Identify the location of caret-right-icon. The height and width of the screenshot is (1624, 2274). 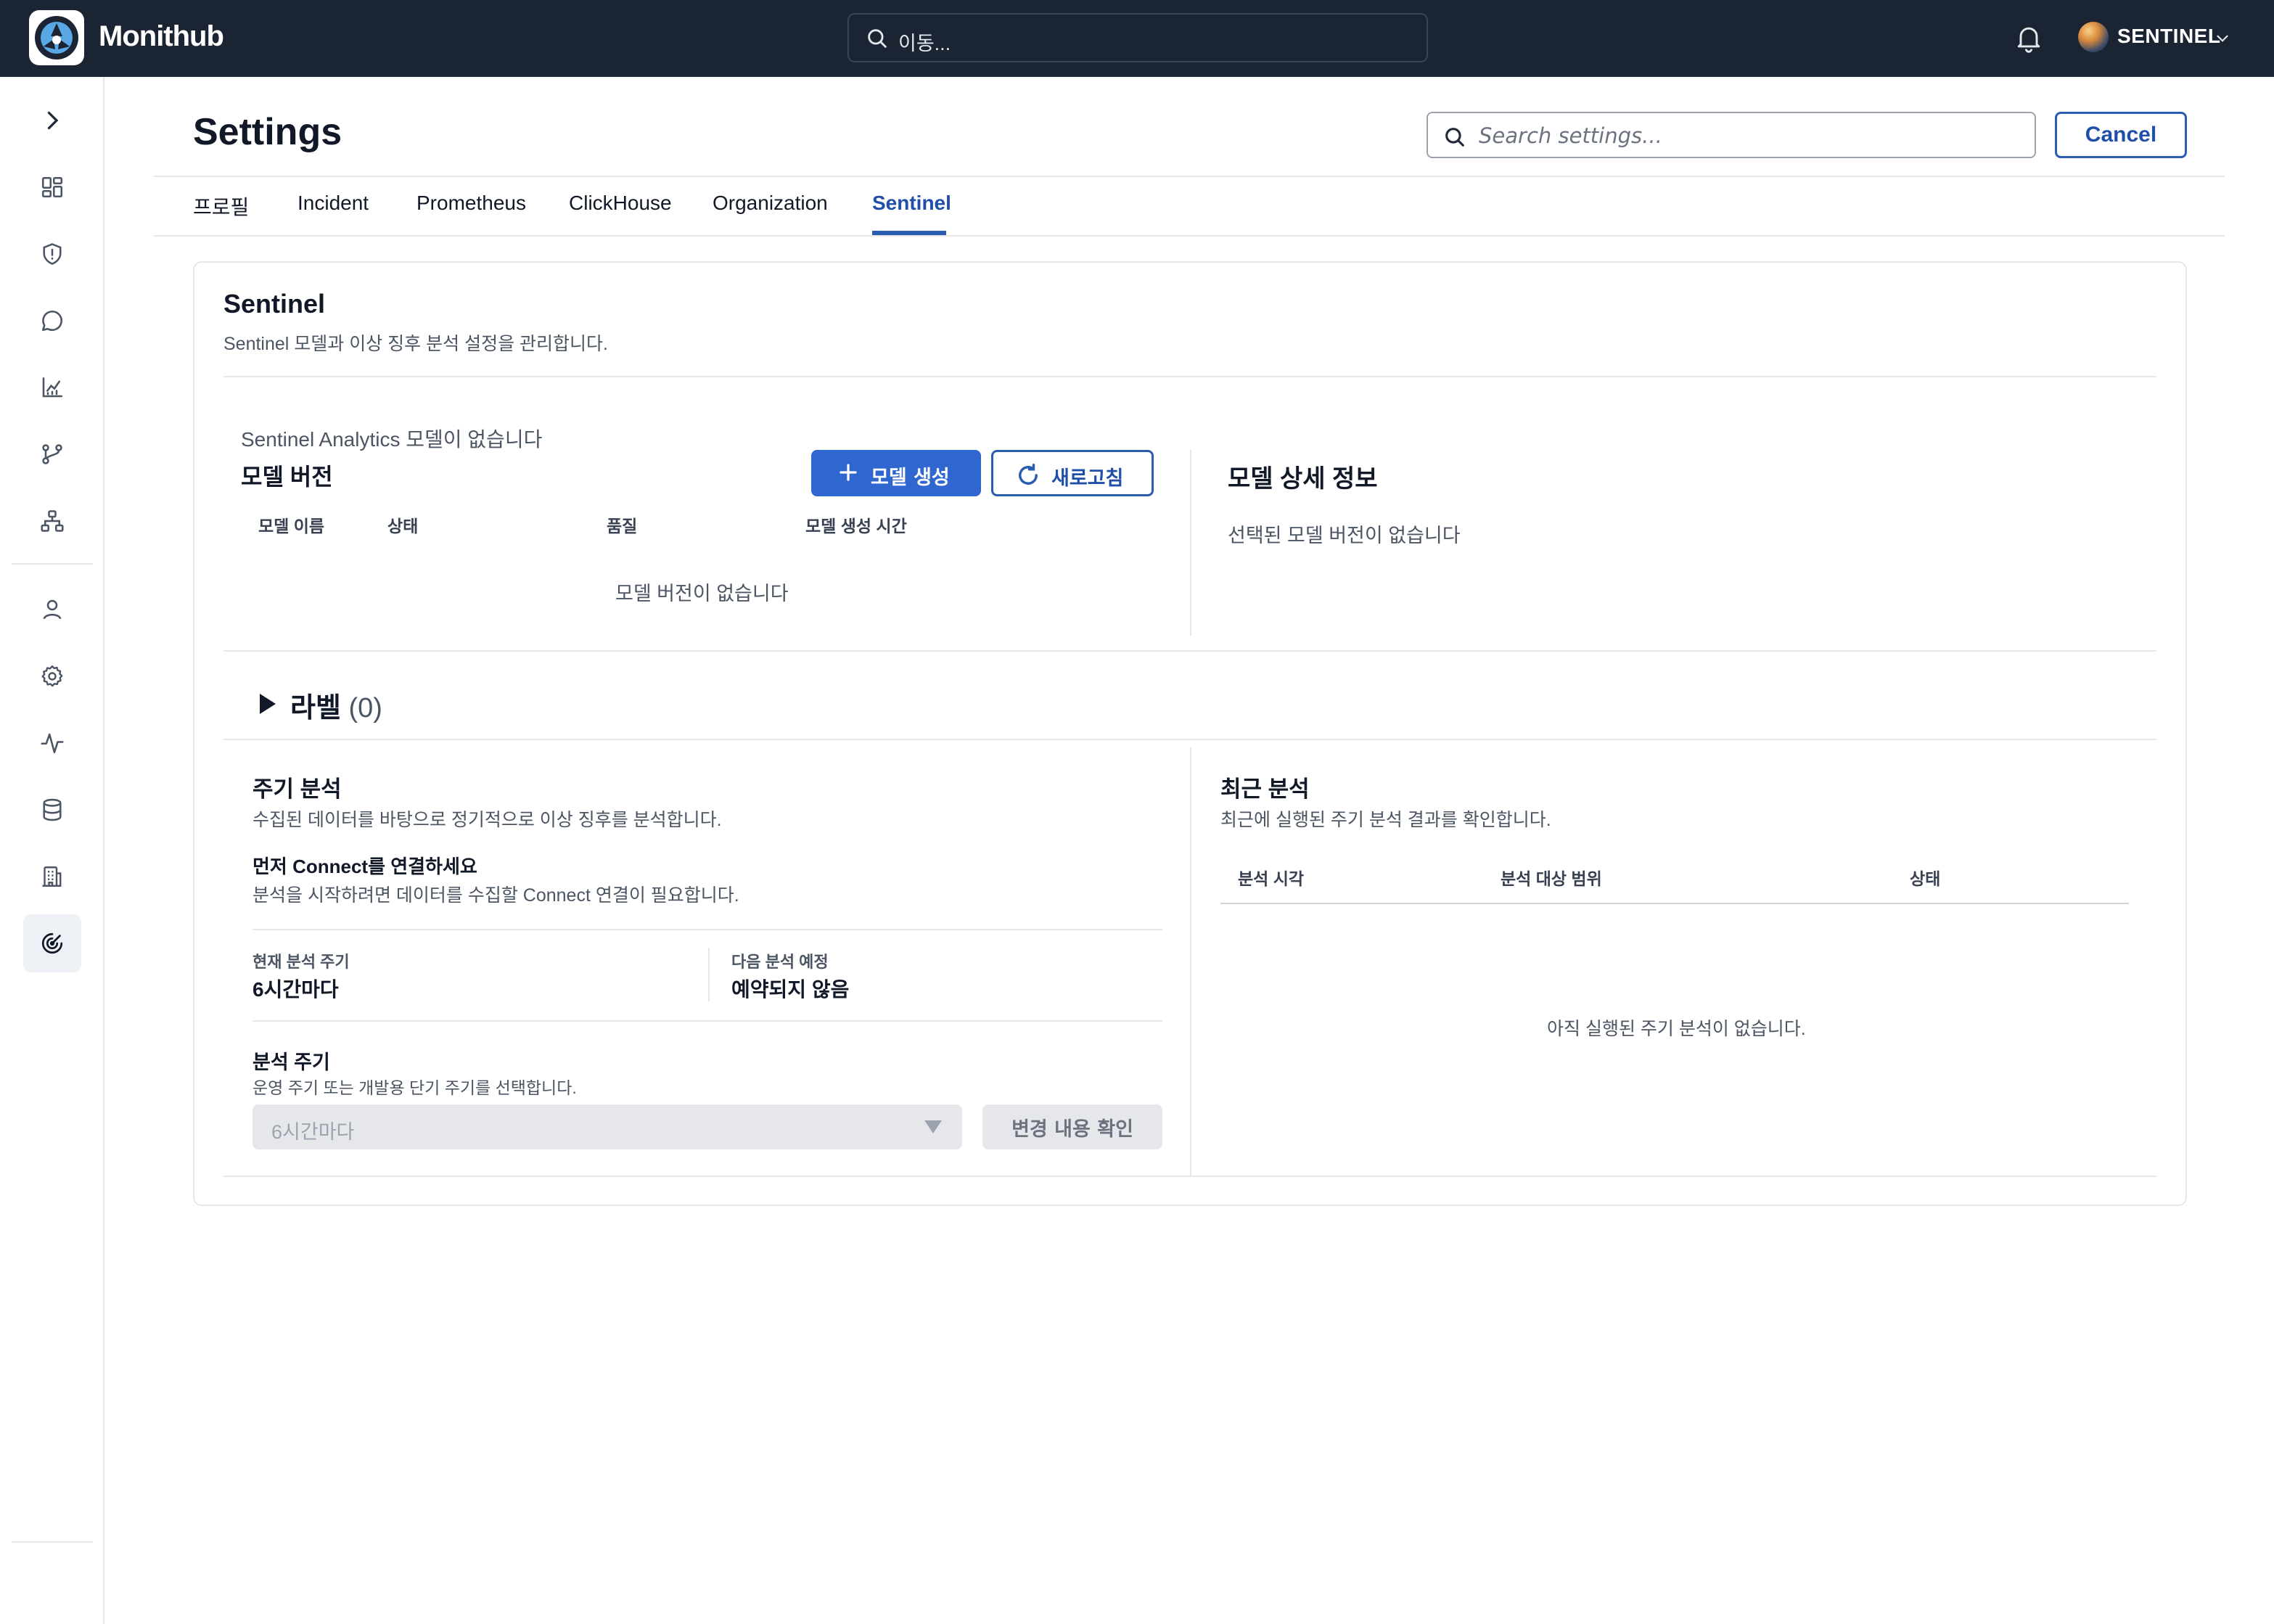
(268, 704).